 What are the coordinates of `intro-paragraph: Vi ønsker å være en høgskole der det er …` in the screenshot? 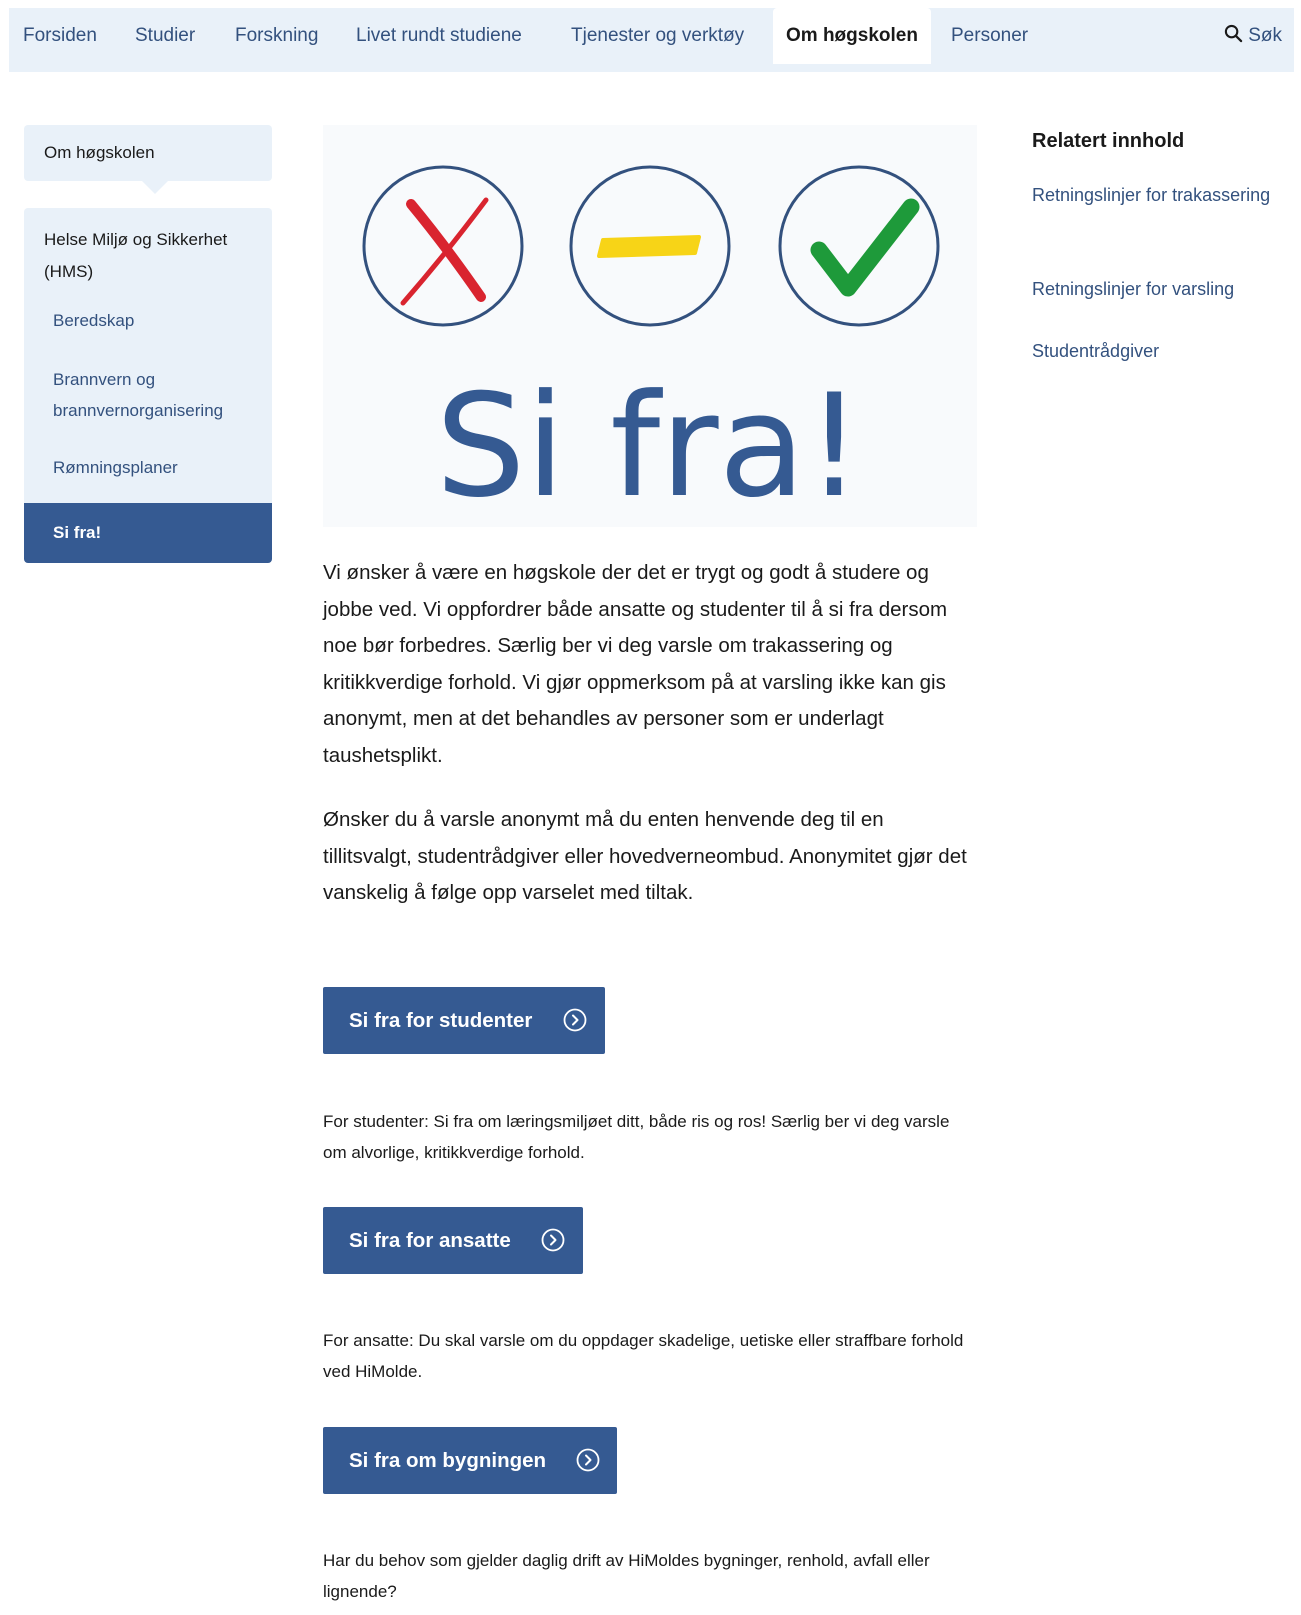 It's located at (635, 664).